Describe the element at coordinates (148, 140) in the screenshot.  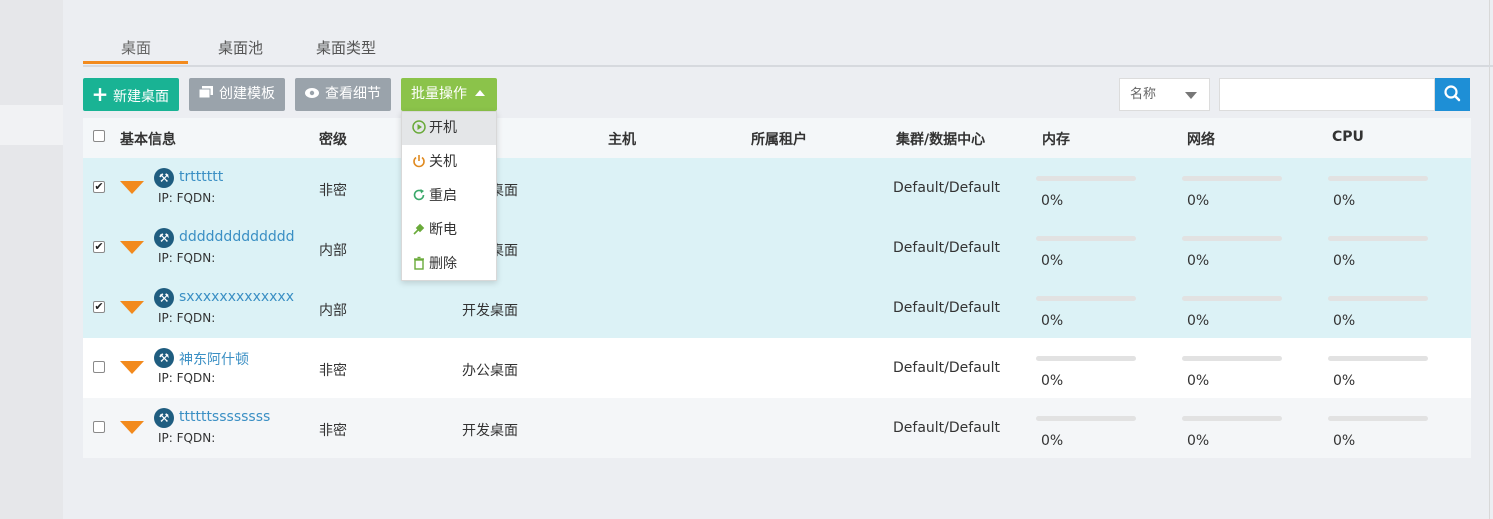
I see `col-basic-info: 基本信息` at that location.